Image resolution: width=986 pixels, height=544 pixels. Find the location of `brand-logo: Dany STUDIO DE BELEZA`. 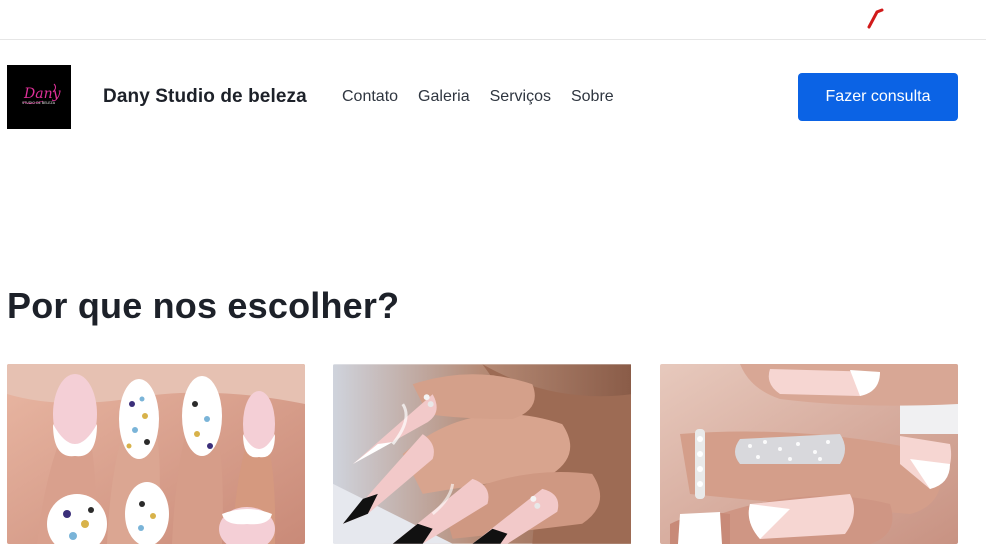

brand-logo: Dany STUDIO DE BELEZA is located at coordinates (39, 97).